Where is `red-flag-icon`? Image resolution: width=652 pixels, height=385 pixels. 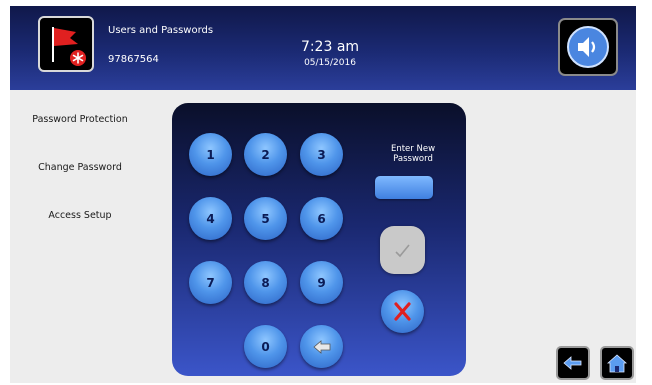
red-flag-icon is located at coordinates (69, 46).